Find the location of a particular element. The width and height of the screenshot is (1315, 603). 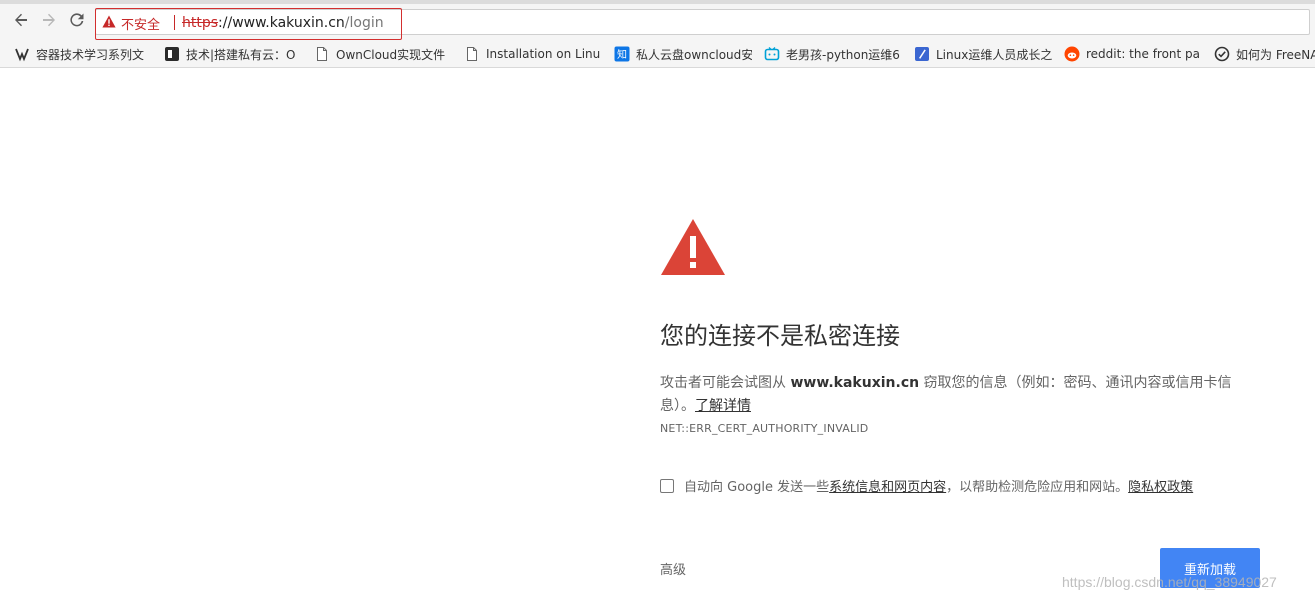

browser-toolbar: 不安全 https://www.kakuxin.cn/login is located at coordinates (657, 22).